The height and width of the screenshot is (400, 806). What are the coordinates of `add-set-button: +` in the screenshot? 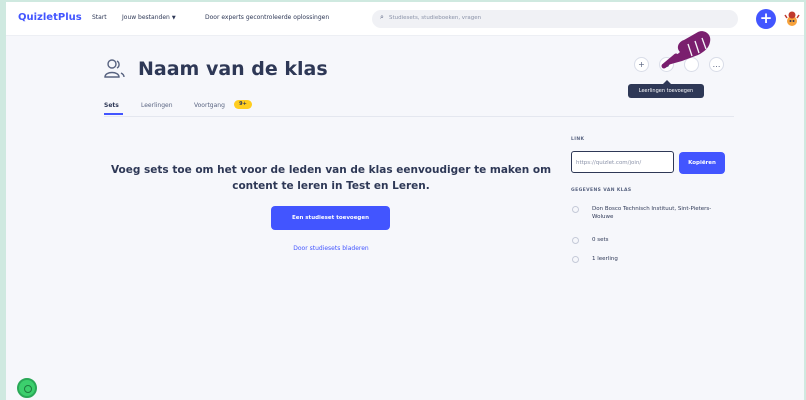 It's located at (641, 64).